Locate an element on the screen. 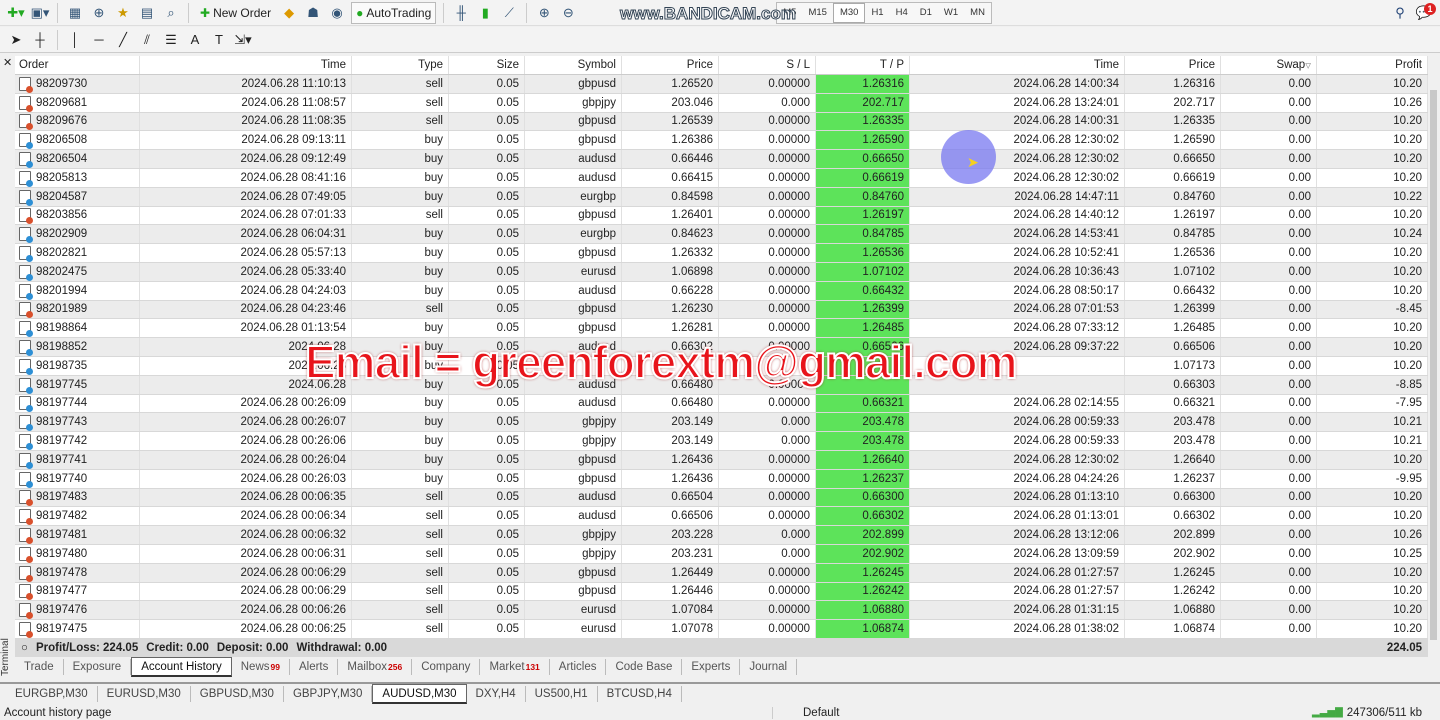  header-size: Size is located at coordinates (487, 65).